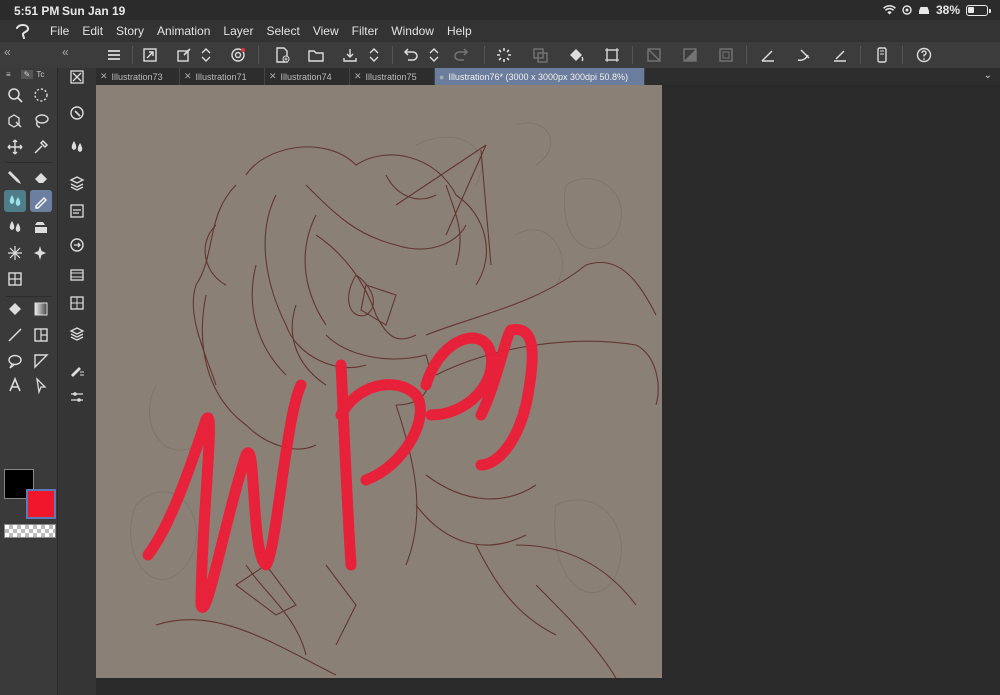  I want to click on selection-border-icon, so click(726, 55).